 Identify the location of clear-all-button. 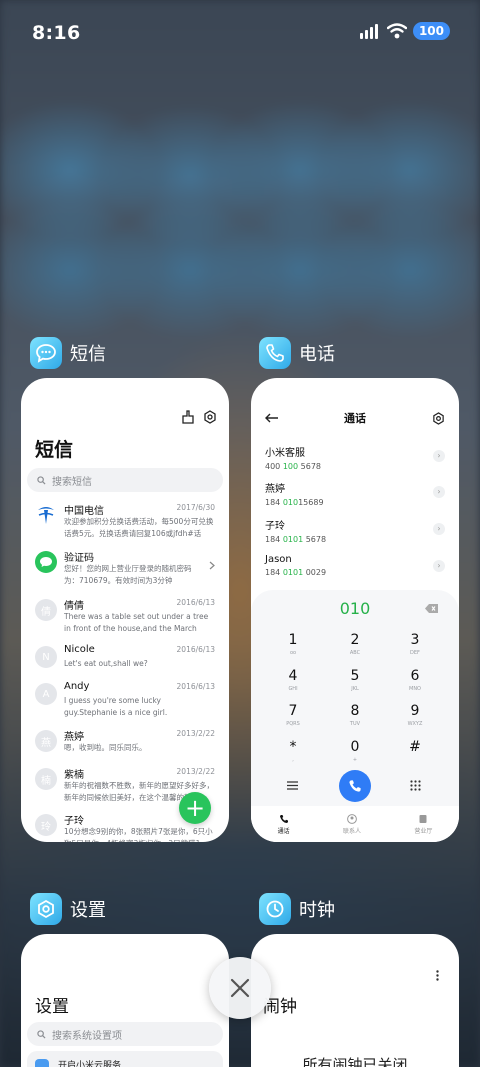
(240, 988).